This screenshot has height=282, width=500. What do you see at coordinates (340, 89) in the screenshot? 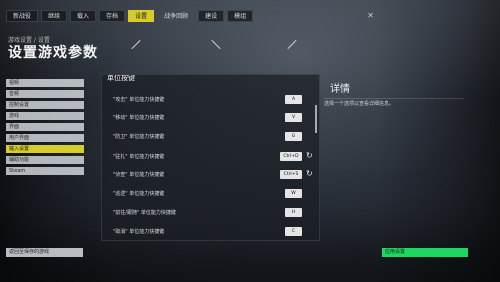
I see `details-title: 详情` at bounding box center [340, 89].